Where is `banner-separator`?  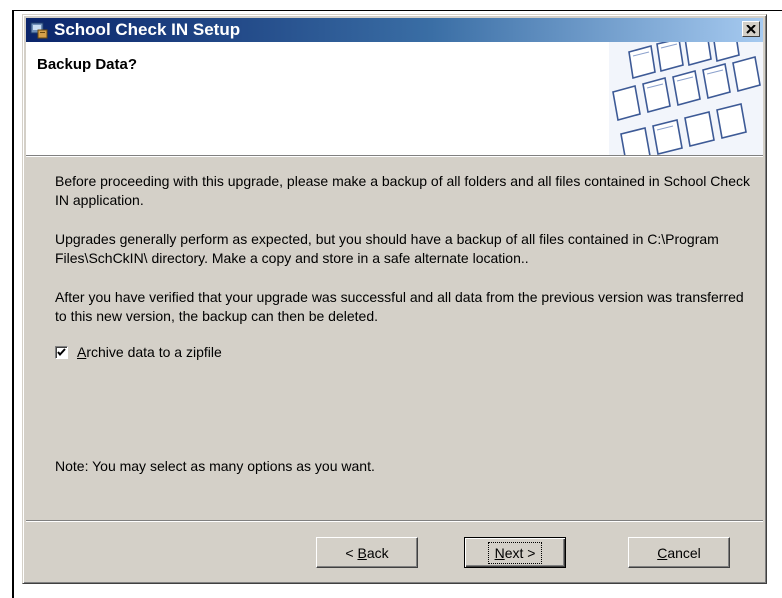
banner-separator is located at coordinates (394, 156).